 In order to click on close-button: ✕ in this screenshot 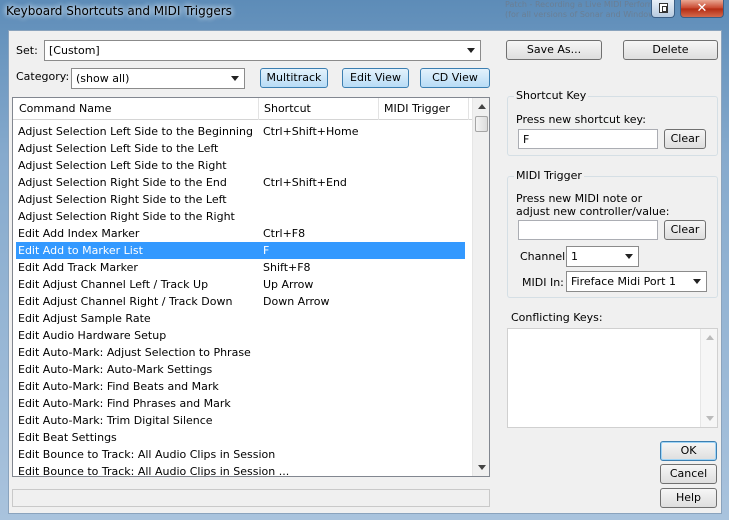, I will do `click(702, 9)`.